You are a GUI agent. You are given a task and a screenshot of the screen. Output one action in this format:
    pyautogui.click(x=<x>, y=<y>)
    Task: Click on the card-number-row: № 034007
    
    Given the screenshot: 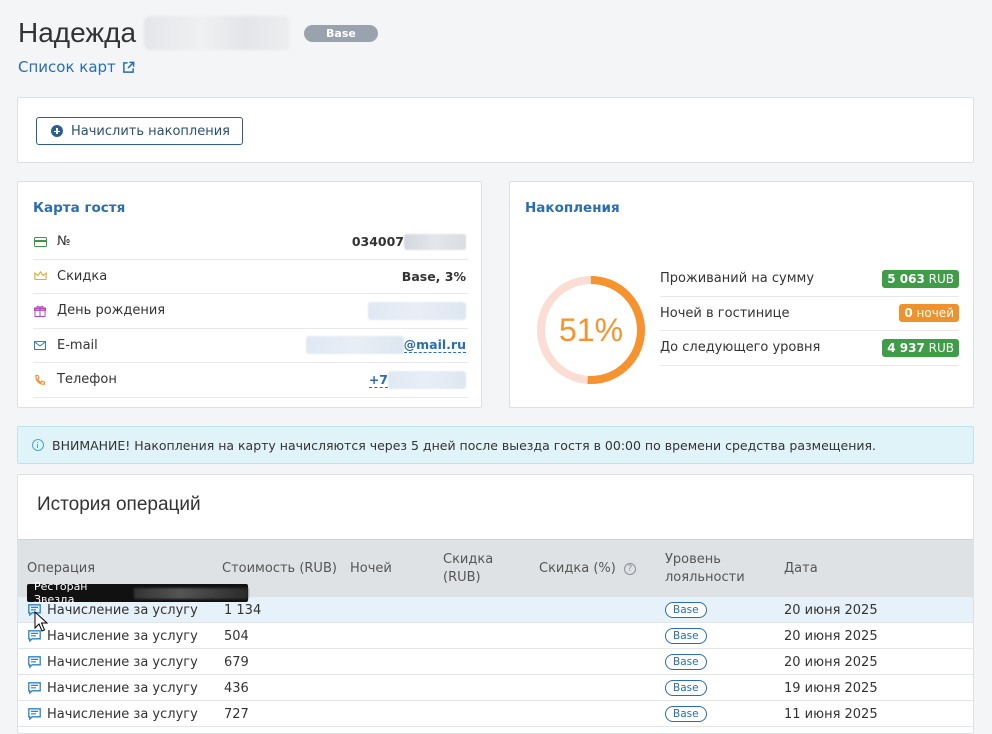 What is the action you would take?
    pyautogui.click(x=250, y=242)
    